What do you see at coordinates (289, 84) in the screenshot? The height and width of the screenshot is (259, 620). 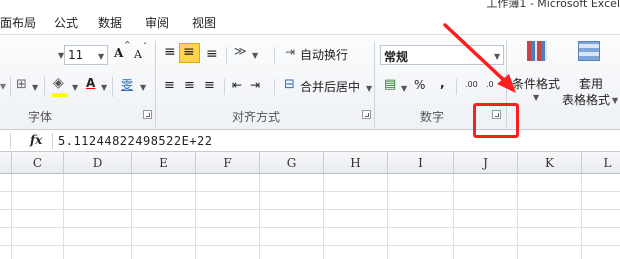 I see `merge-center-icon: ⊟` at bounding box center [289, 84].